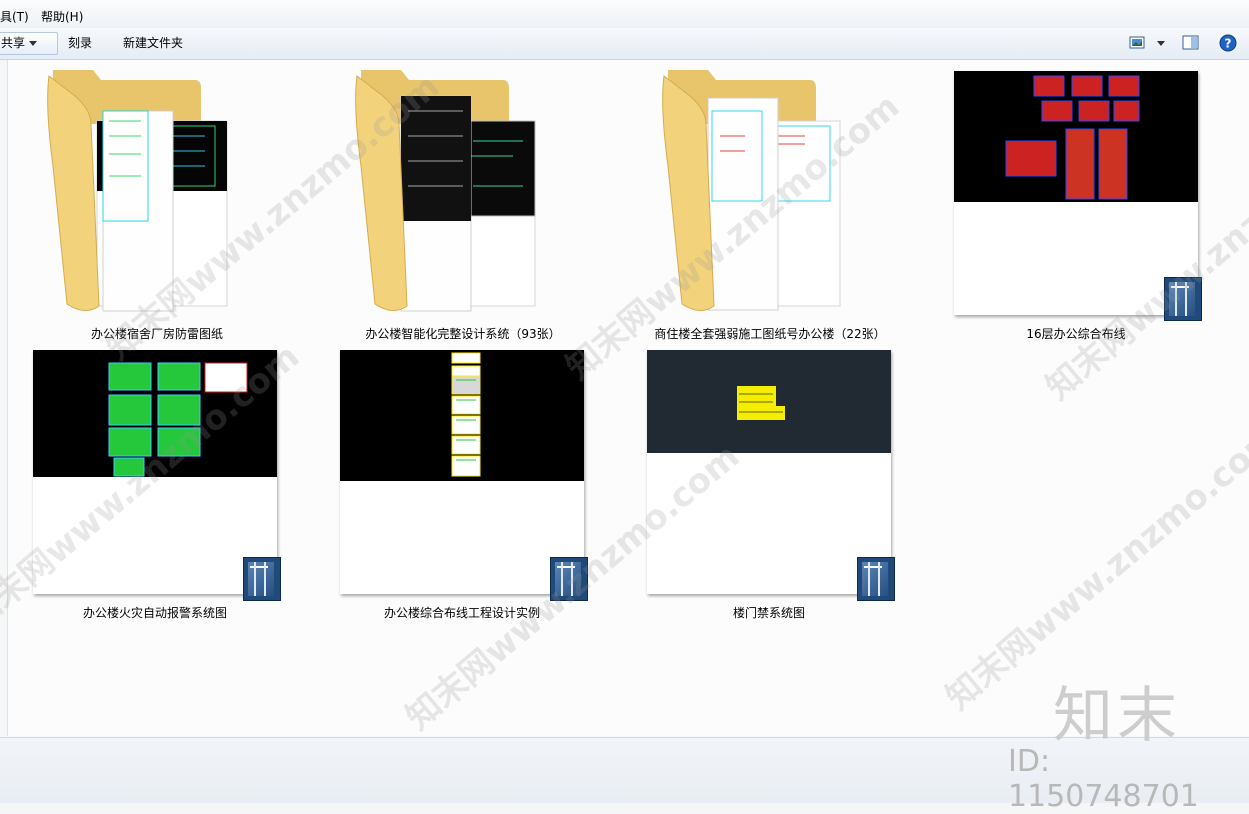 This screenshot has width=1249, height=814. I want to click on chevron-down-icon, so click(33, 43).